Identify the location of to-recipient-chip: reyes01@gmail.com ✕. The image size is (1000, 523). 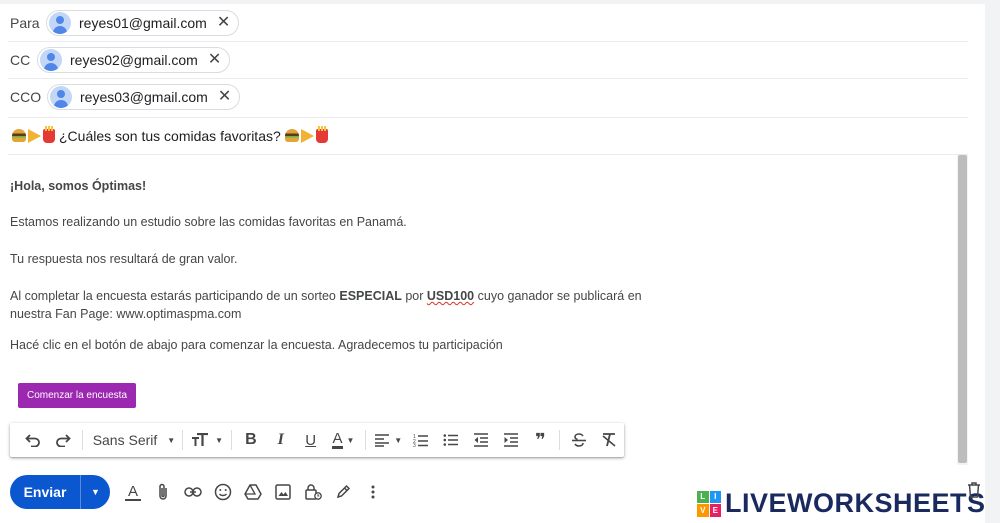
(143, 23).